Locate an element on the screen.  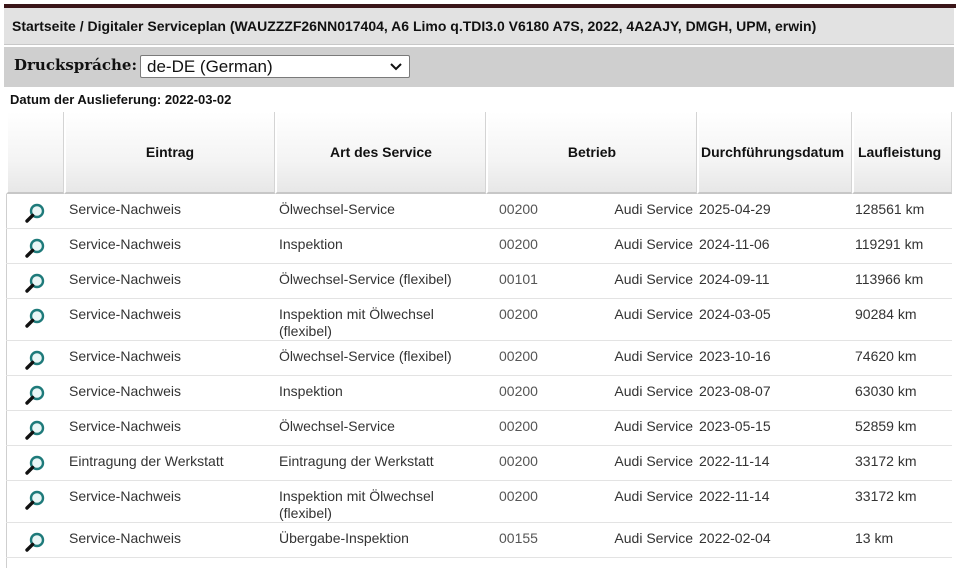
mileage-text: 90284 km is located at coordinates (886, 314).